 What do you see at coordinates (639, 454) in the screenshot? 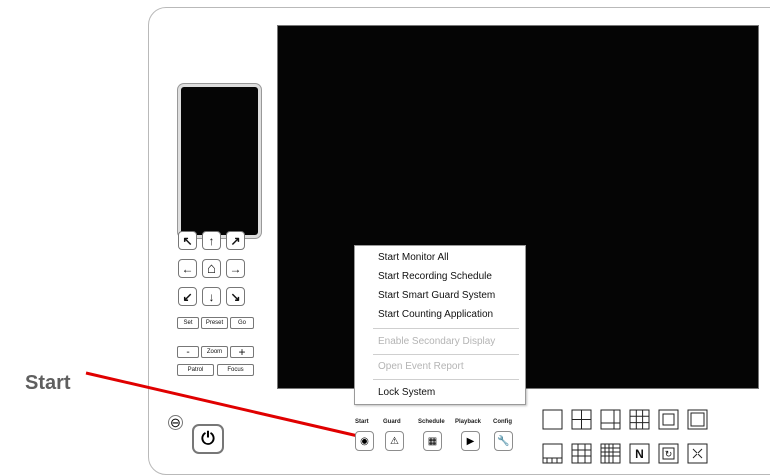
I see `n-view-label: N` at bounding box center [639, 454].